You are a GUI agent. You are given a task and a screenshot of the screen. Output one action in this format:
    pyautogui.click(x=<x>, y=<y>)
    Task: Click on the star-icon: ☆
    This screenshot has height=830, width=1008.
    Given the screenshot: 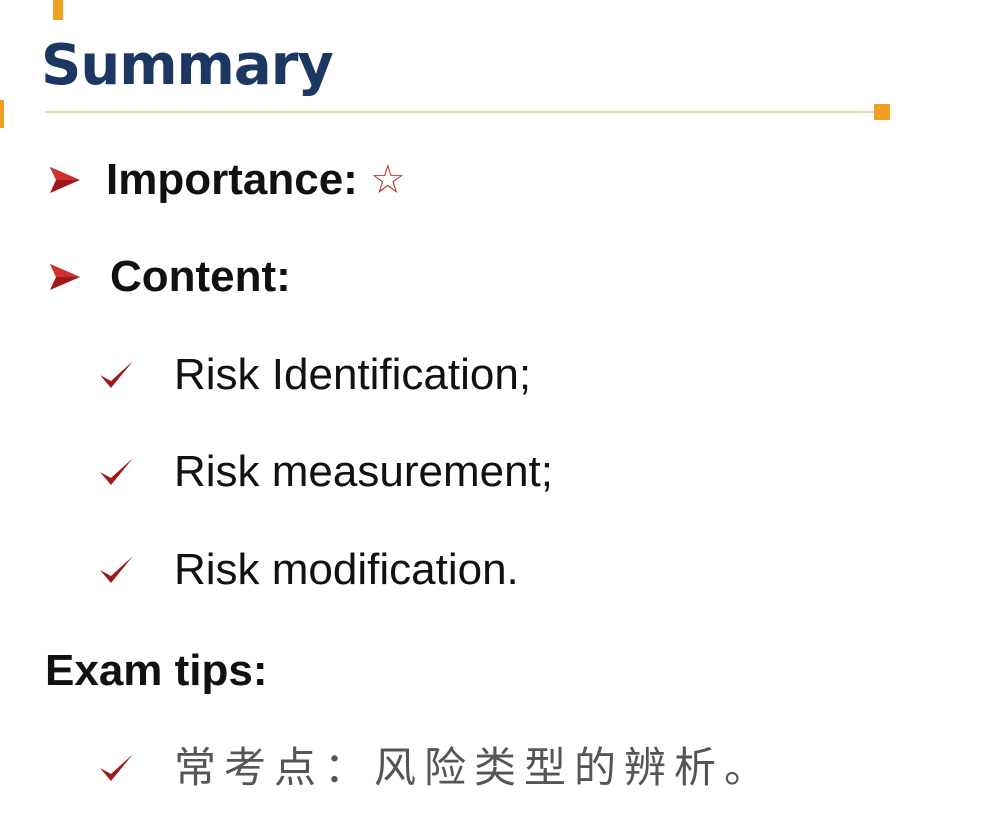 What is the action you would take?
    pyautogui.click(x=387, y=180)
    